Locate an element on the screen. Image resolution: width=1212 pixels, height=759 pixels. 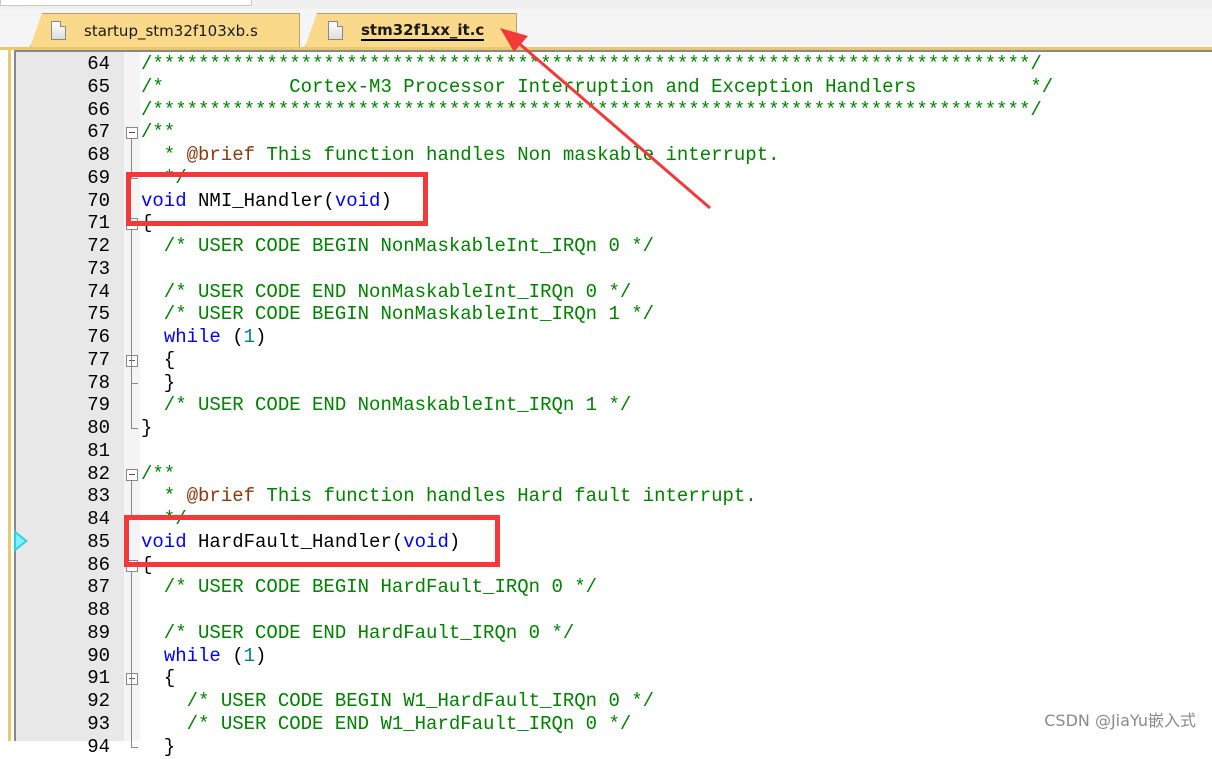
line-number: 65 is located at coordinates (98, 86).